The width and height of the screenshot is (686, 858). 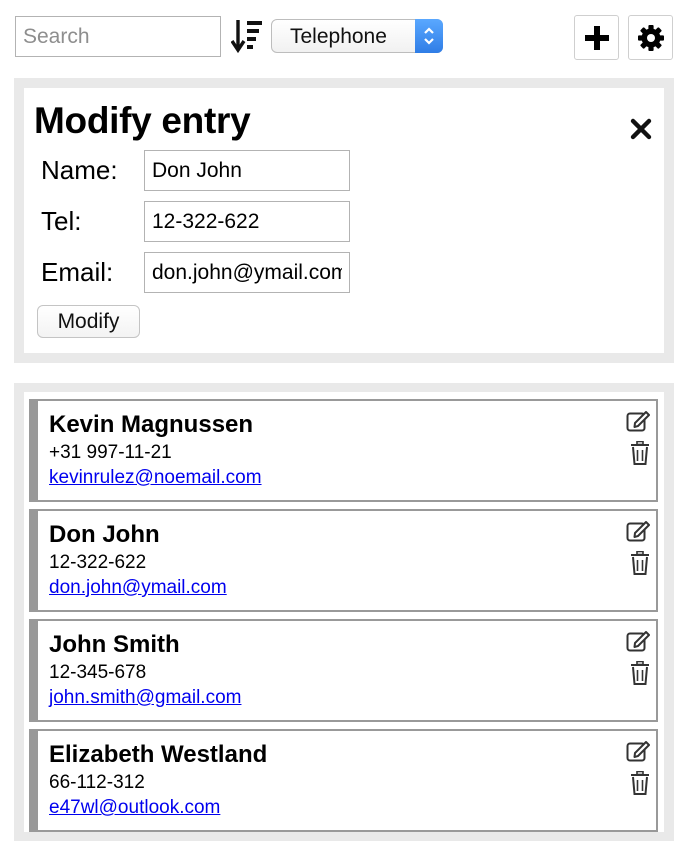 I want to click on add-contact-button, so click(x=596, y=37).